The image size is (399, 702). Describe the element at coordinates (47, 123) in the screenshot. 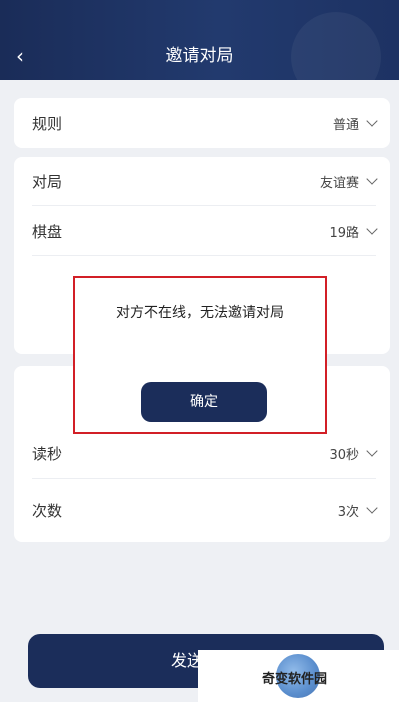

I see `rules-label: 规则` at that location.